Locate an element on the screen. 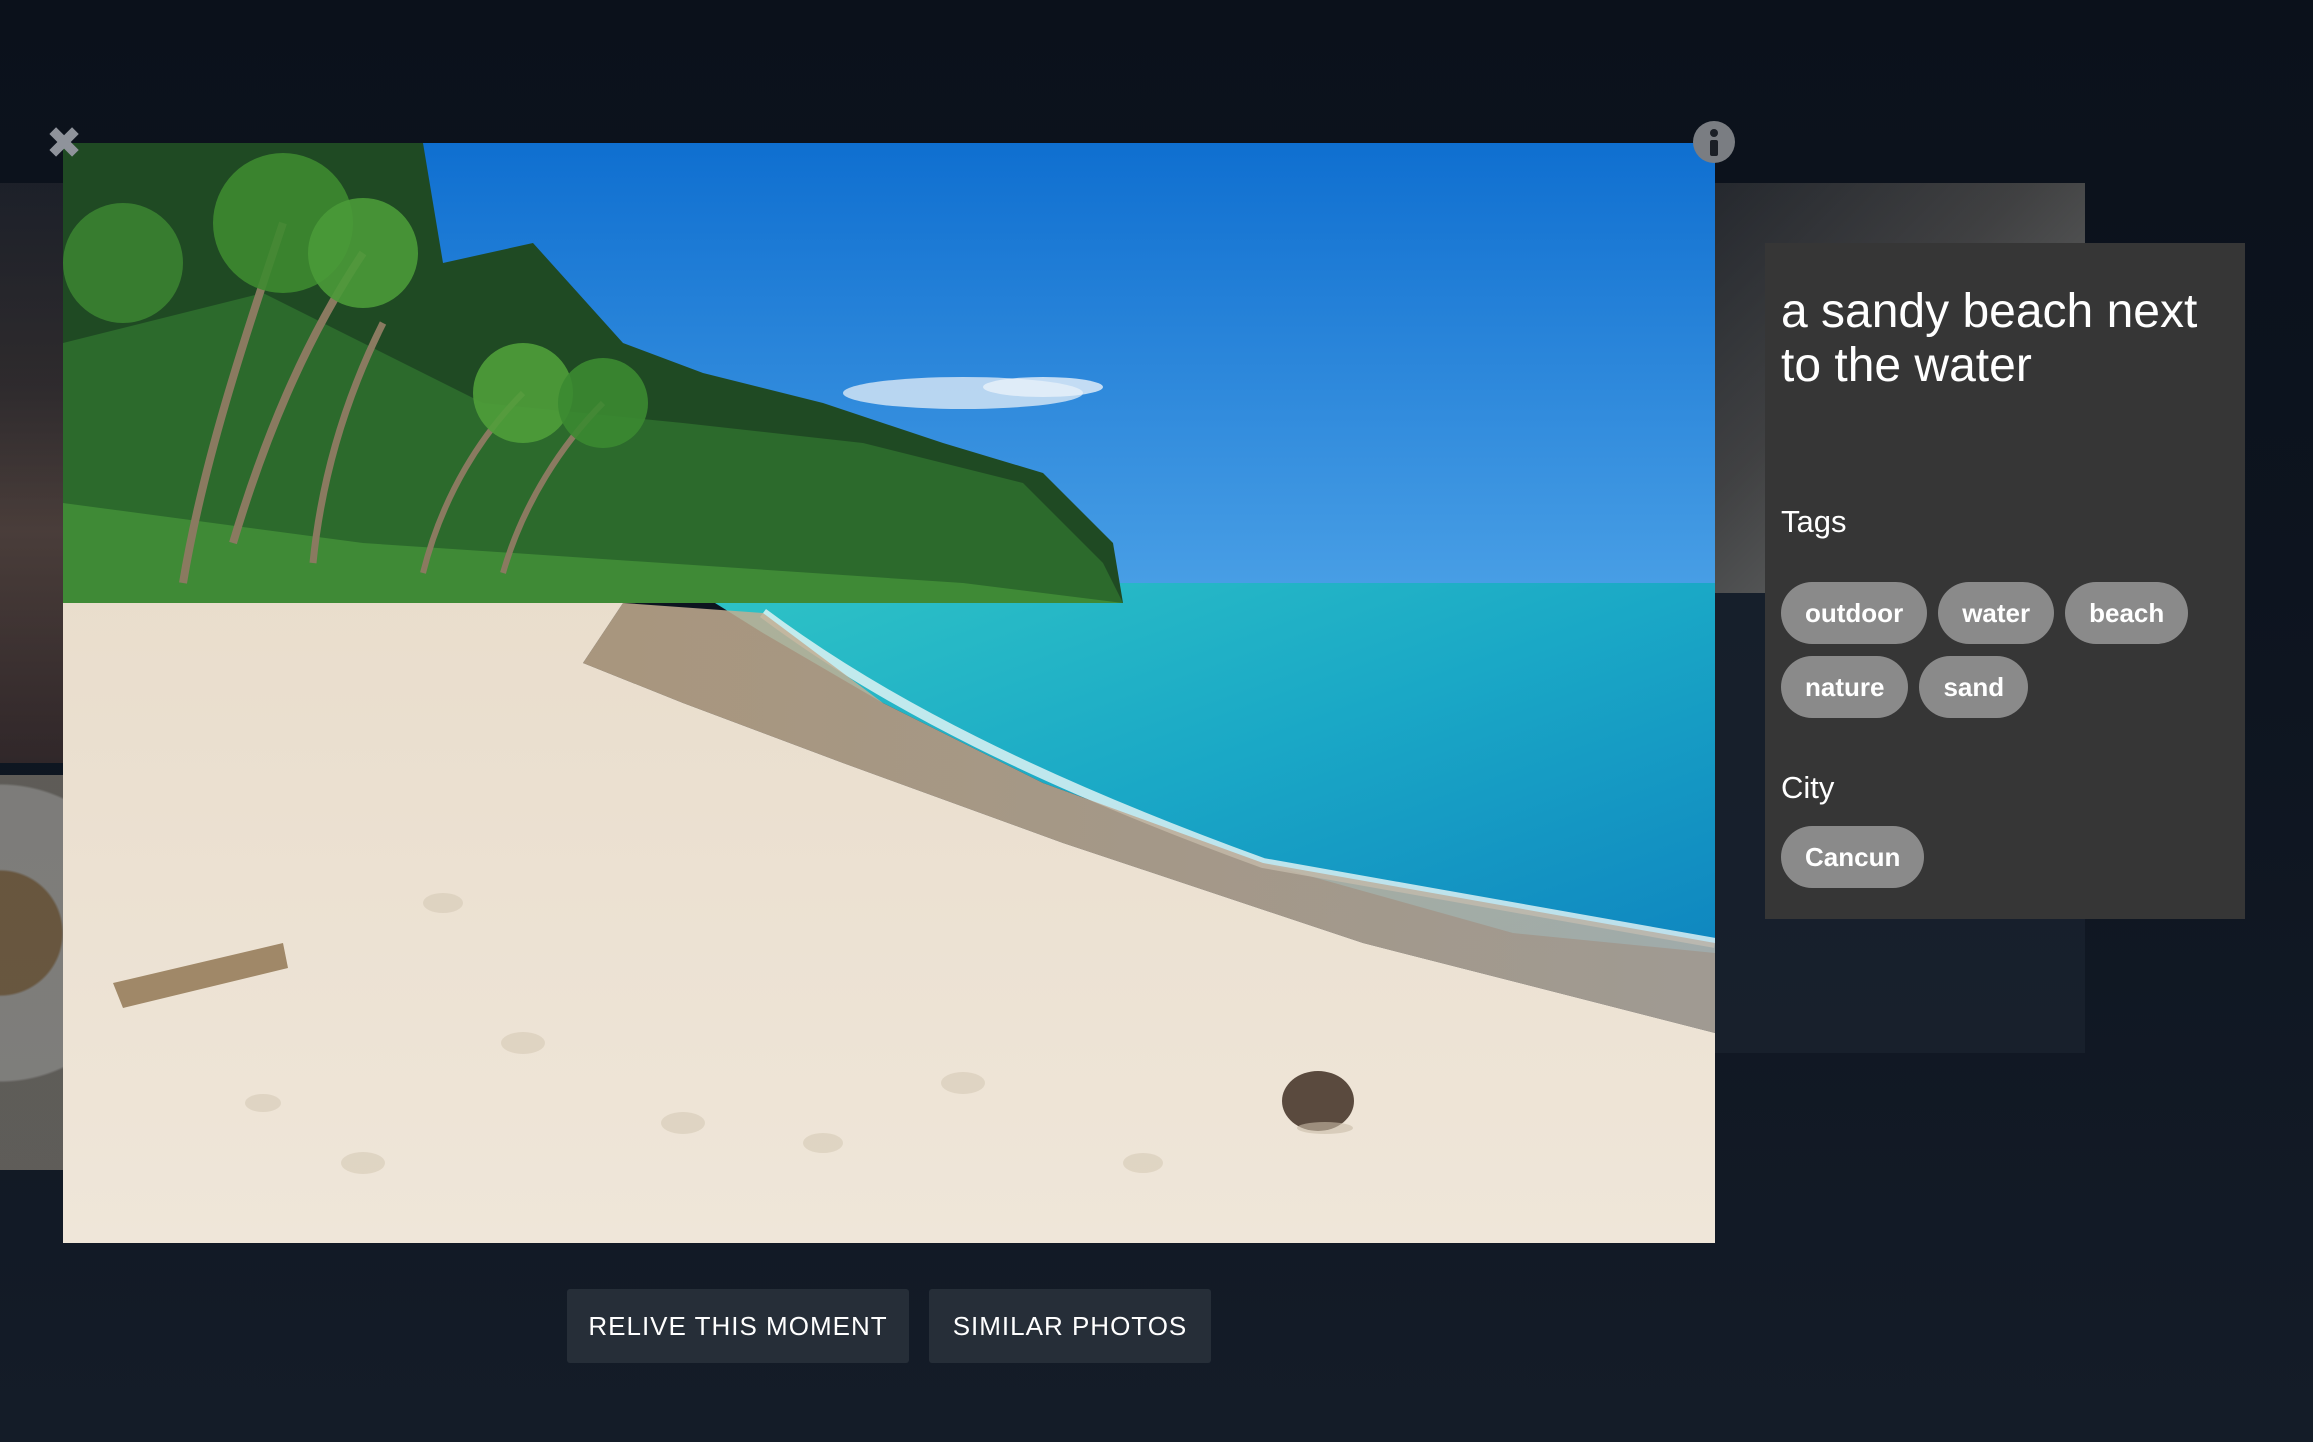  tag-chip: beach is located at coordinates (2127, 613).